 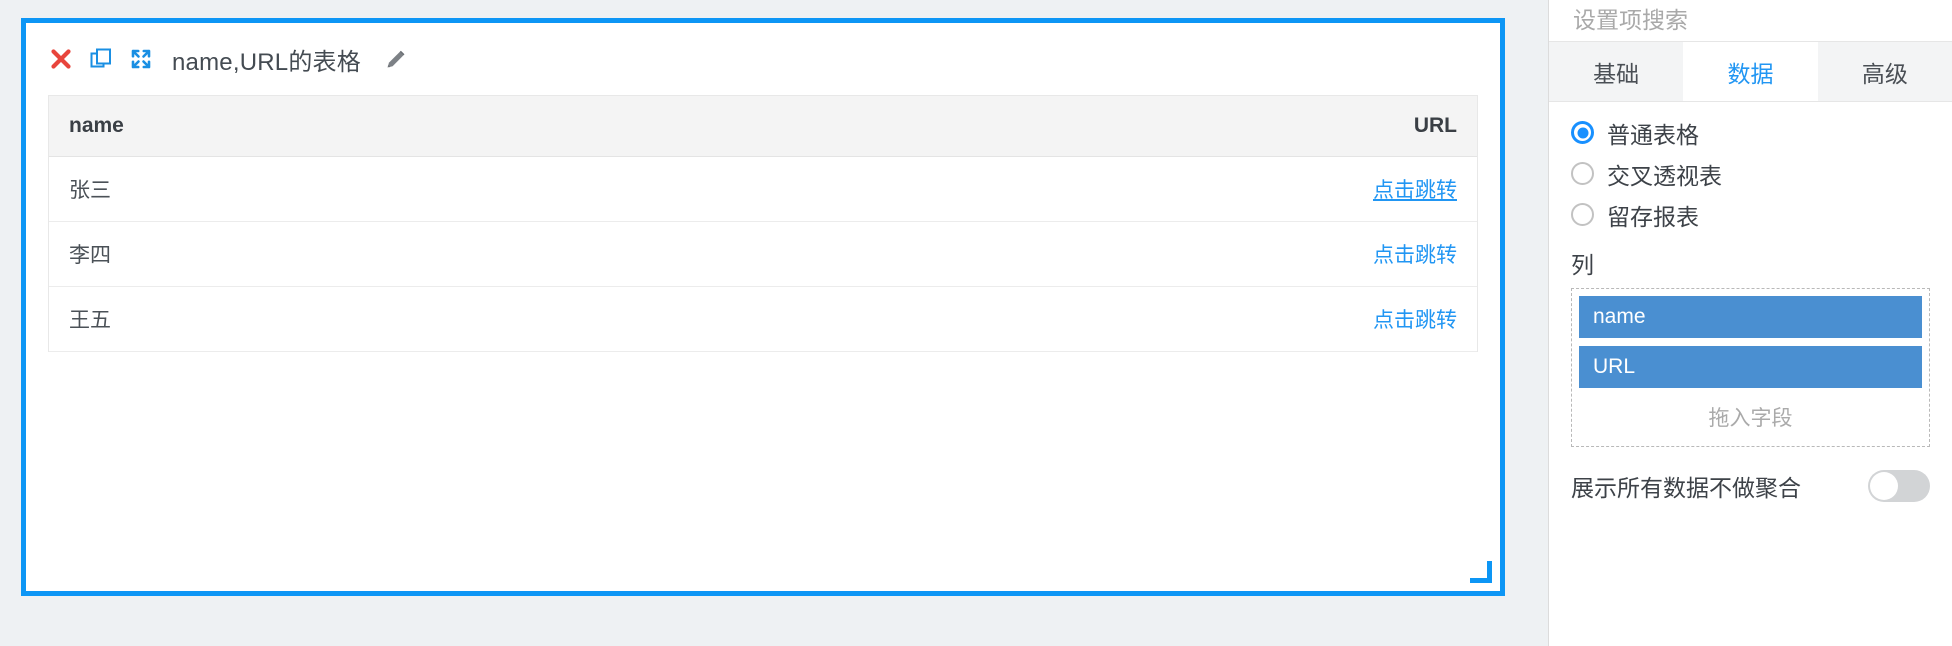 I want to click on radio-normal-table: 普通表格, so click(x=1750, y=132).